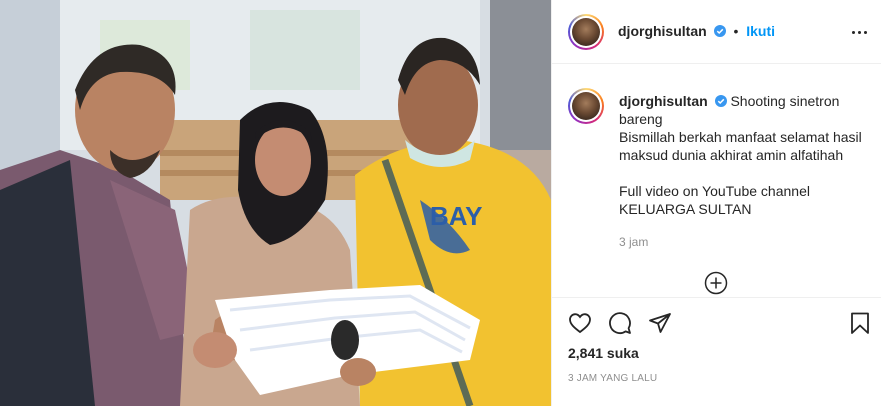 The width and height of the screenshot is (881, 406). Describe the element at coordinates (716, 283) in the screenshot. I see `plus-circle-icon` at that location.